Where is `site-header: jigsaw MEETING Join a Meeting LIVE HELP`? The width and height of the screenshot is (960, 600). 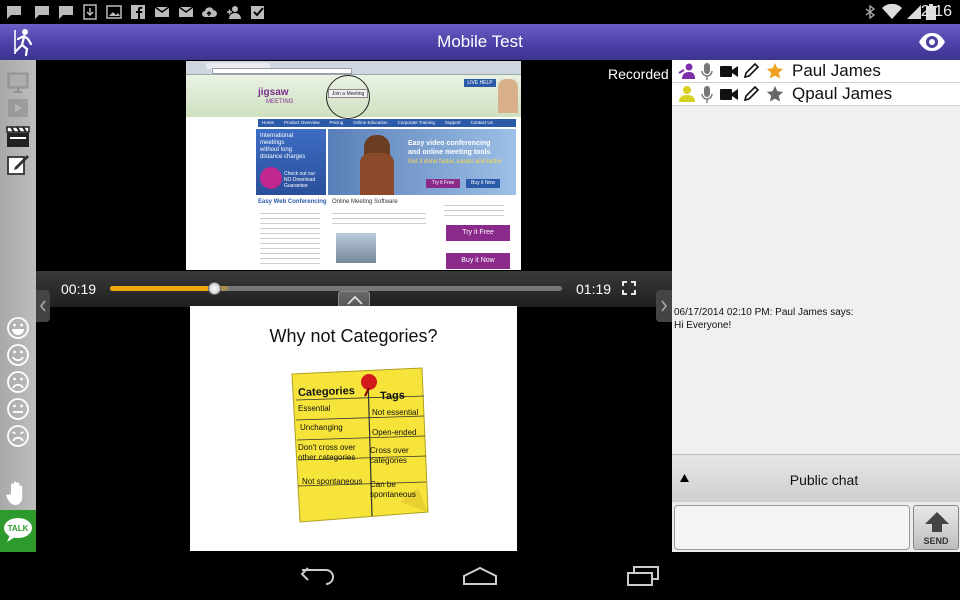
site-header: jigsaw MEETING Join a Meeting LIVE HELP is located at coordinates (353, 97).